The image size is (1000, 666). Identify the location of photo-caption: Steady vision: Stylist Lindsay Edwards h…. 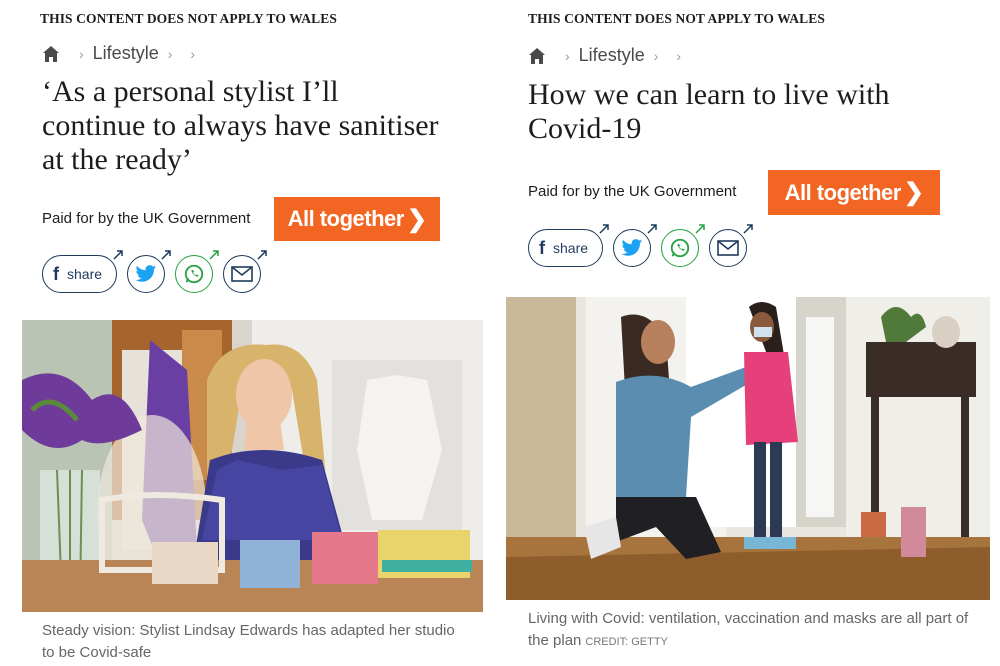
(248, 641).